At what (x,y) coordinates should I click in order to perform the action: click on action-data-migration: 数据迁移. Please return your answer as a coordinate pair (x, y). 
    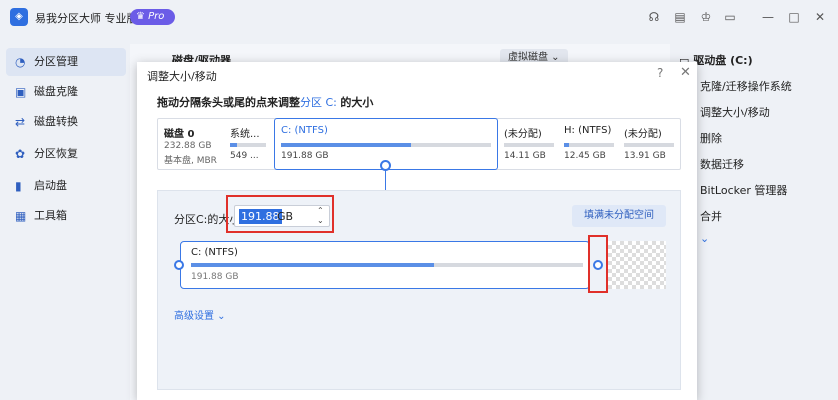
    Looking at the image, I should click on (722, 164).